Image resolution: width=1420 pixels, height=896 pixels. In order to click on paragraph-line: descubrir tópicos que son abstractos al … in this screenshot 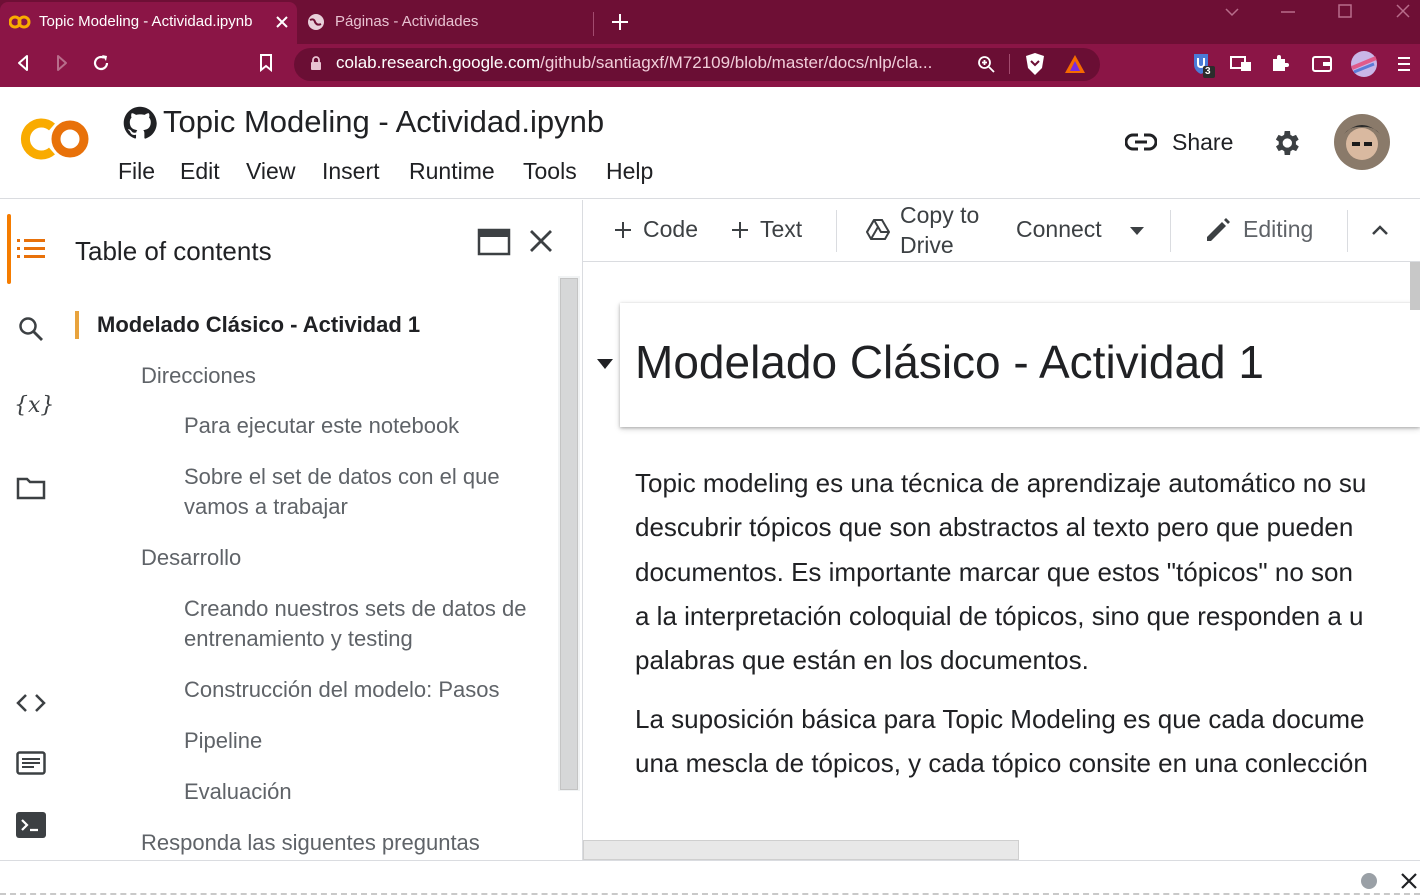, I will do `click(994, 527)`.